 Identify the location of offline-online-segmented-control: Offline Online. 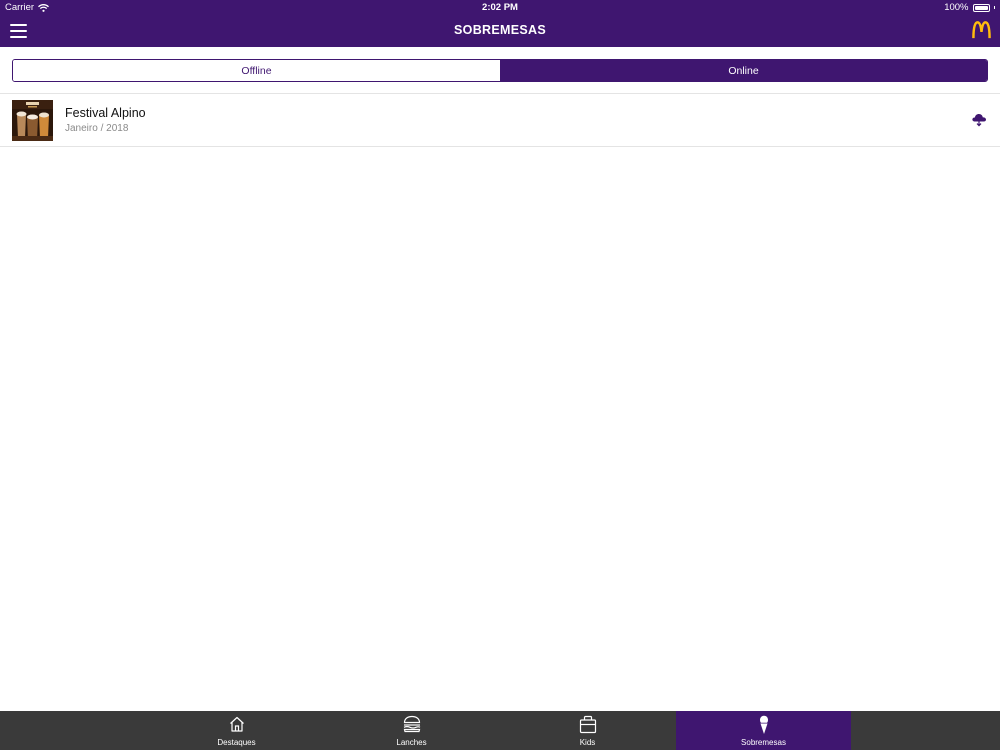
(500, 70).